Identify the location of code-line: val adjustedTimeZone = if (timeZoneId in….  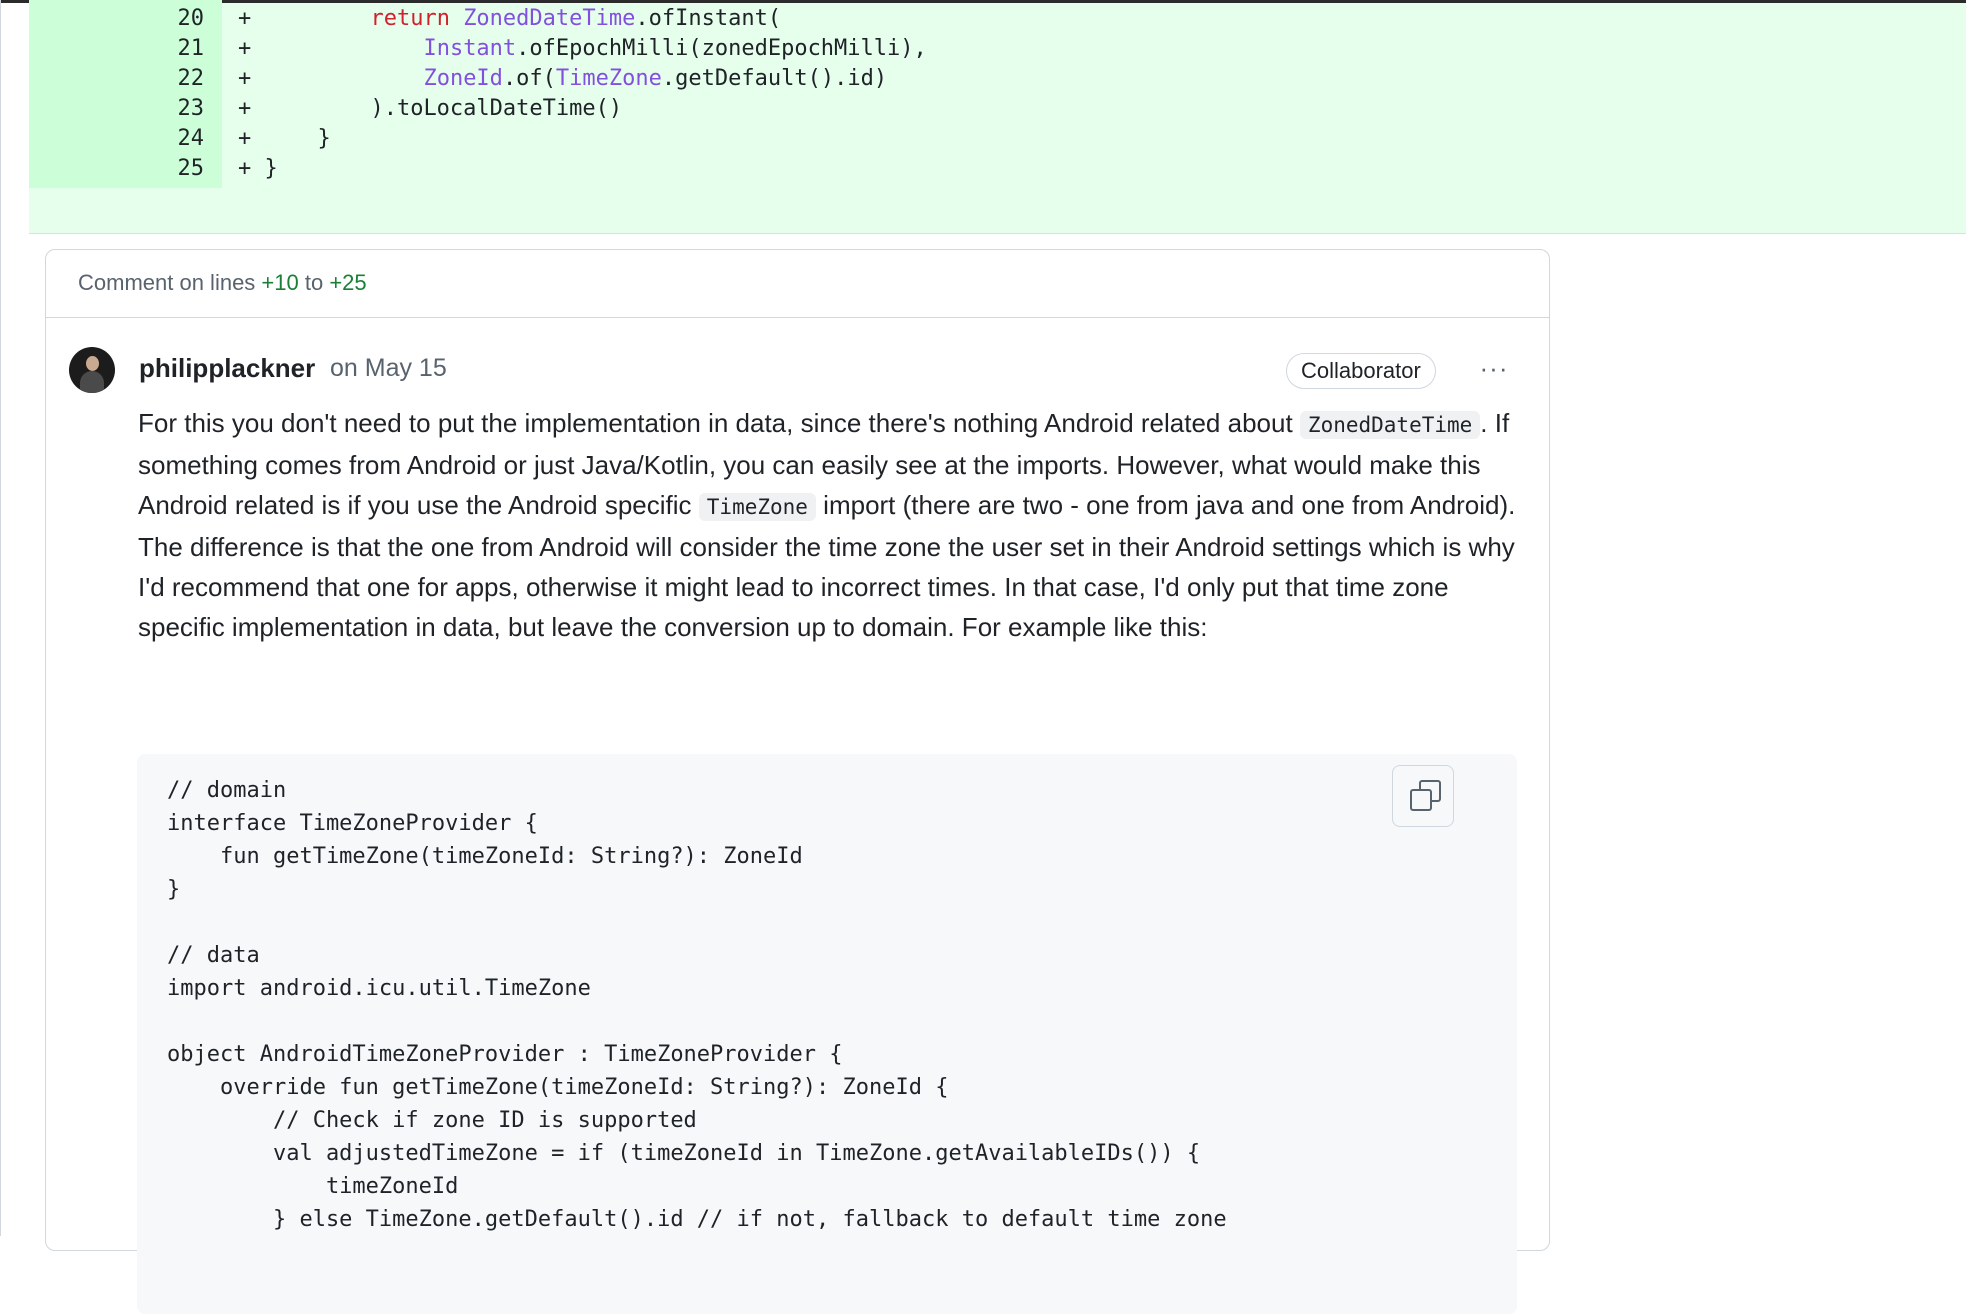
(684, 1153).